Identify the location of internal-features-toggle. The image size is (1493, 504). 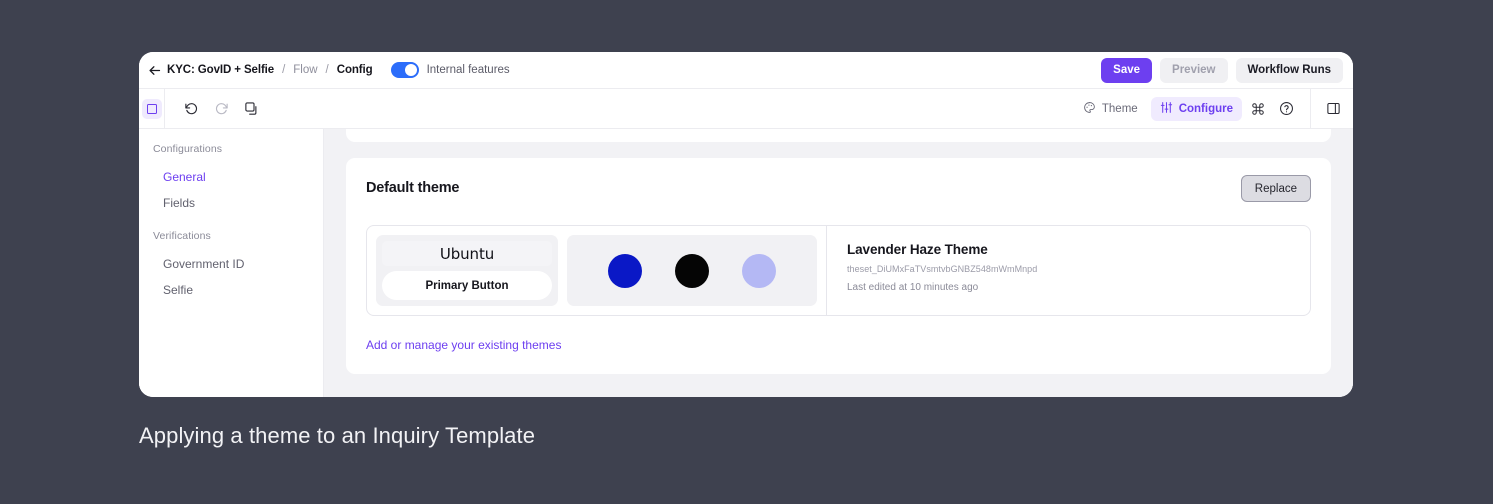
(404, 70).